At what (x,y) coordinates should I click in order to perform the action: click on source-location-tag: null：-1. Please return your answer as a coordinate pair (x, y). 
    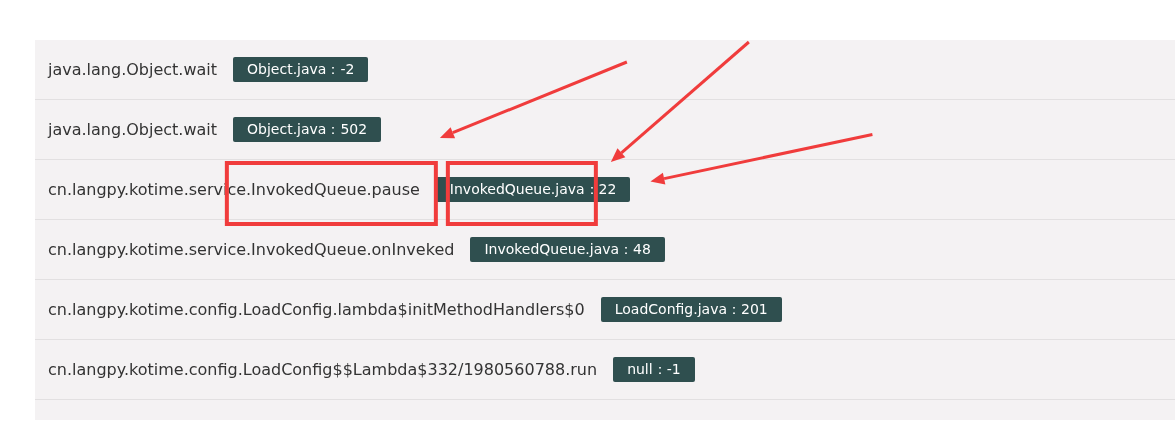
    Looking at the image, I should click on (654, 369).